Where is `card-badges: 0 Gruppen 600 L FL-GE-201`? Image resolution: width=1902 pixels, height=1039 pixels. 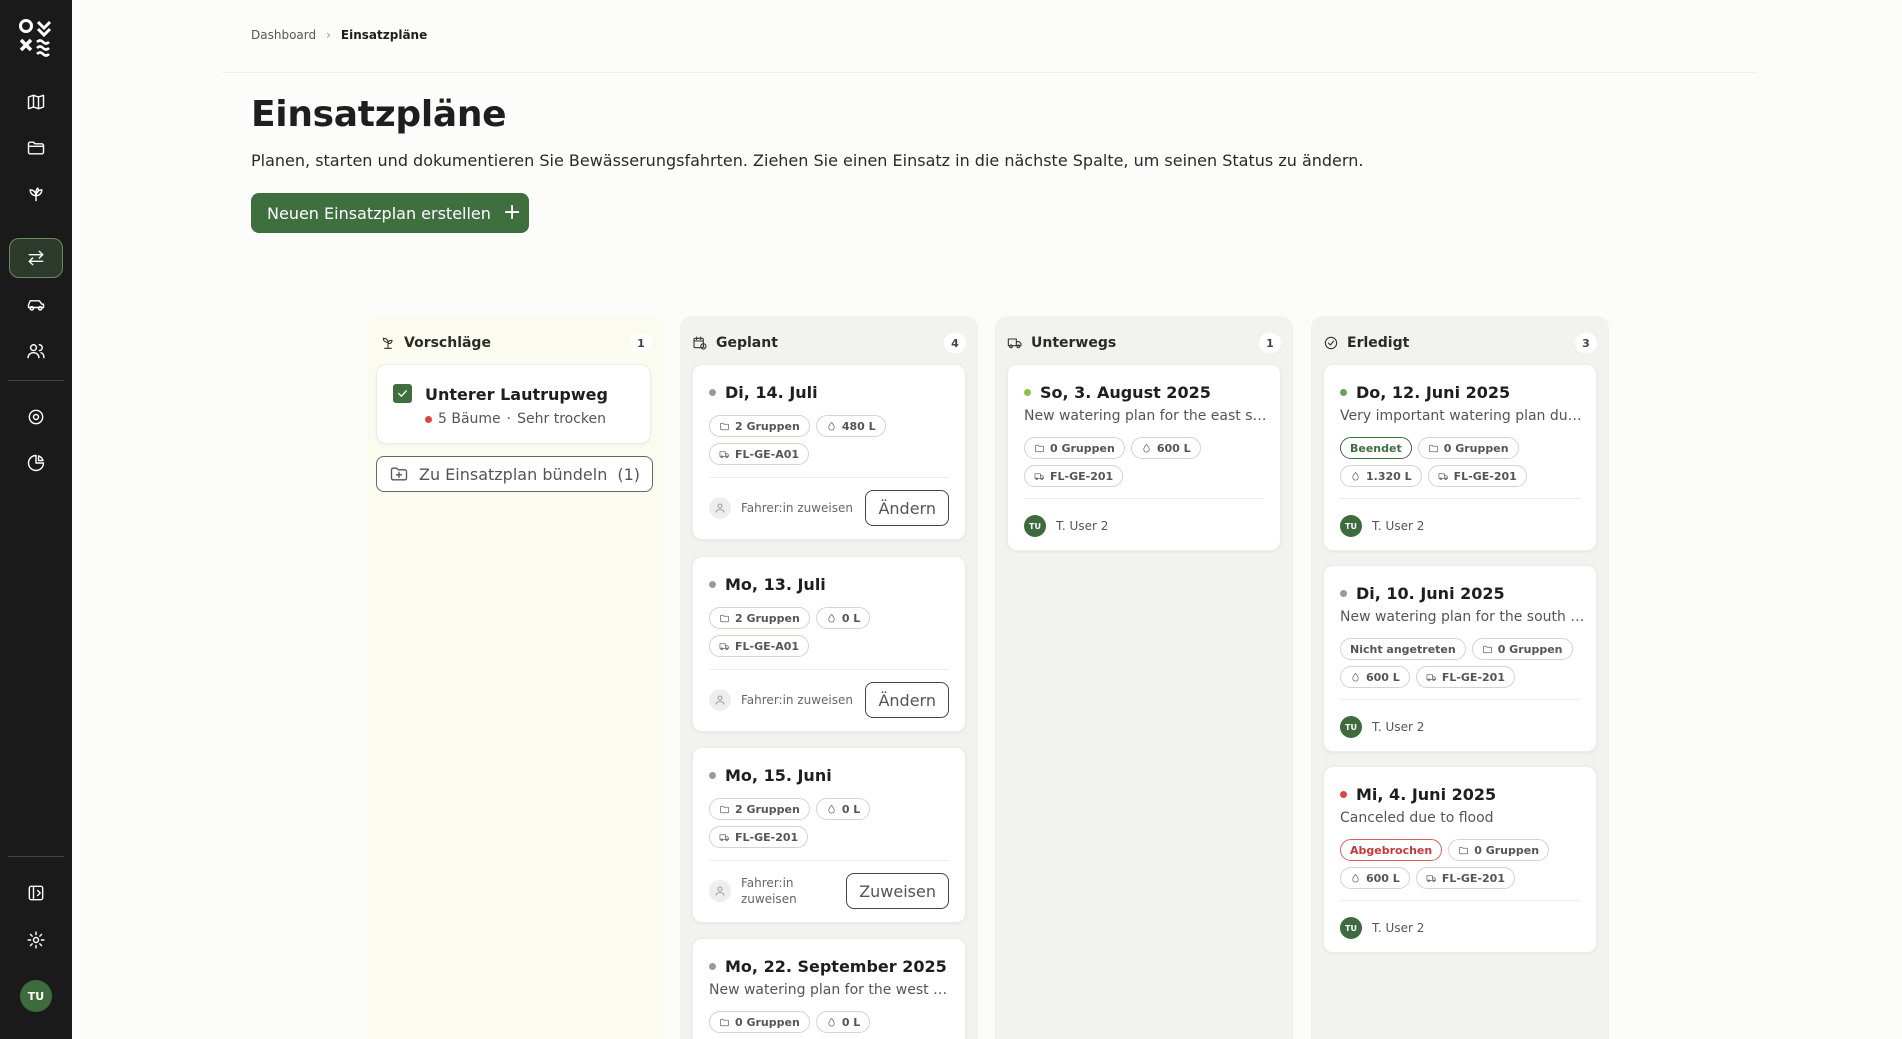
card-badges: 0 Gruppen 600 L FL-GE-201 is located at coordinates (1149, 462).